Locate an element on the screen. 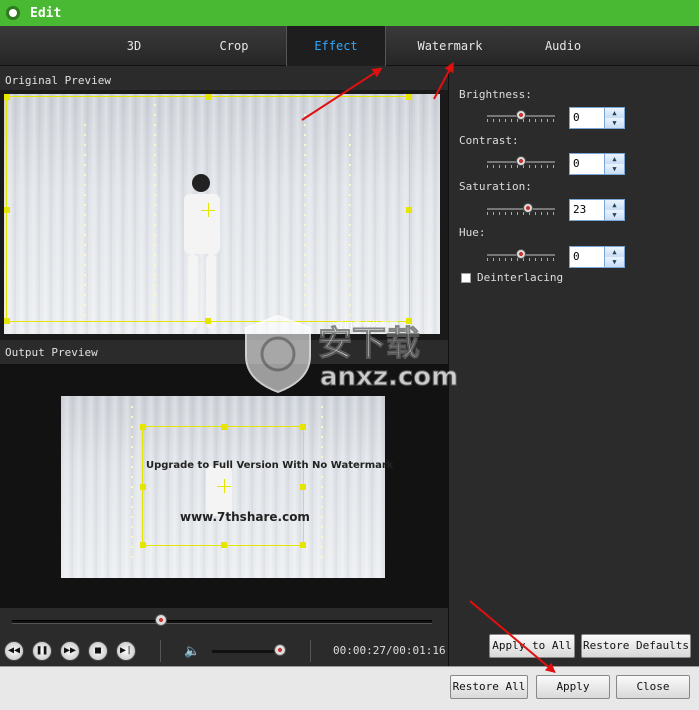 Image resolution: width=699 pixels, height=710 pixels. stop-icon: ■ is located at coordinates (98, 651).